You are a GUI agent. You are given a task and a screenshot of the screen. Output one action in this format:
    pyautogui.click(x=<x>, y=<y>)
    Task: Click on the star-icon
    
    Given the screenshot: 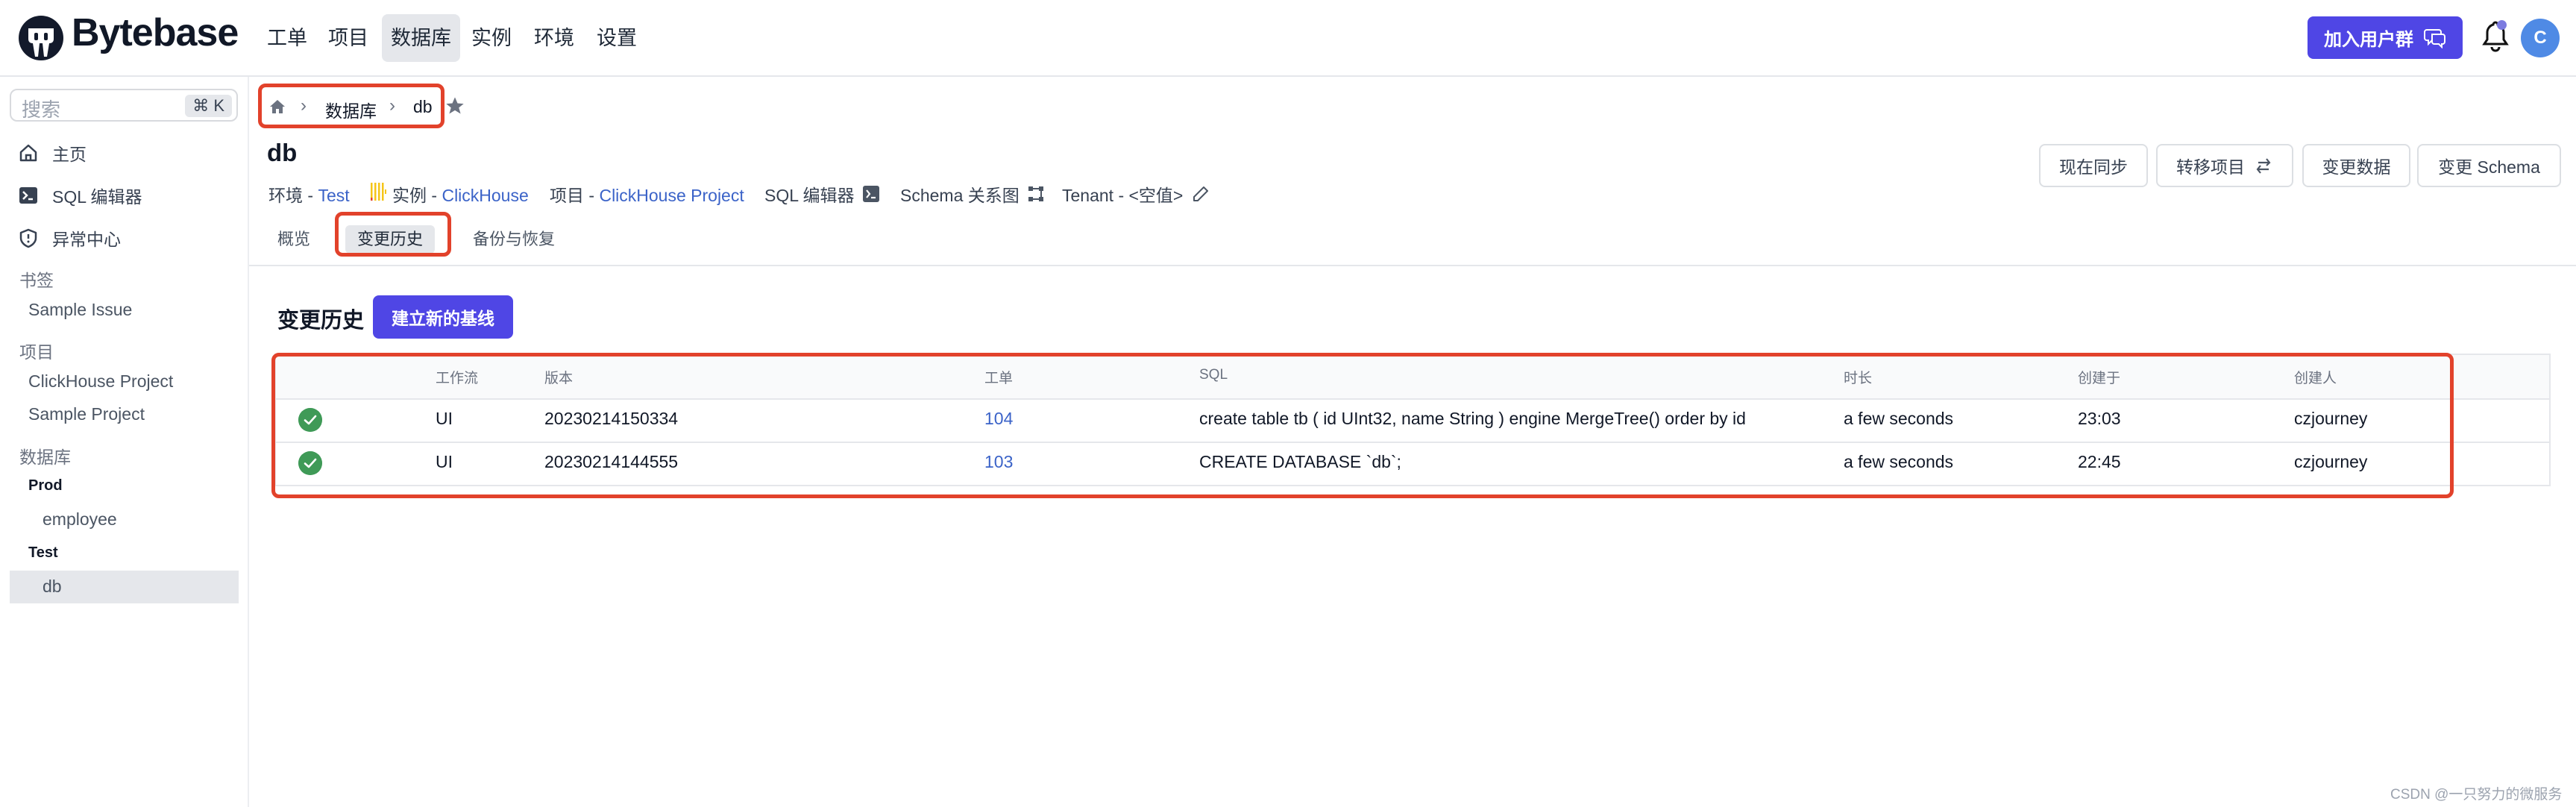 What is the action you would take?
    pyautogui.click(x=454, y=105)
    